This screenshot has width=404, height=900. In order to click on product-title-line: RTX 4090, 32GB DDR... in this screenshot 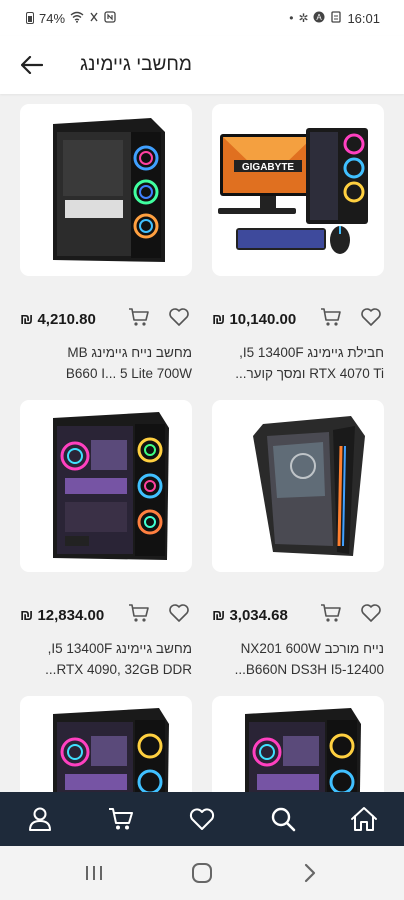, I will do `click(118, 669)`.